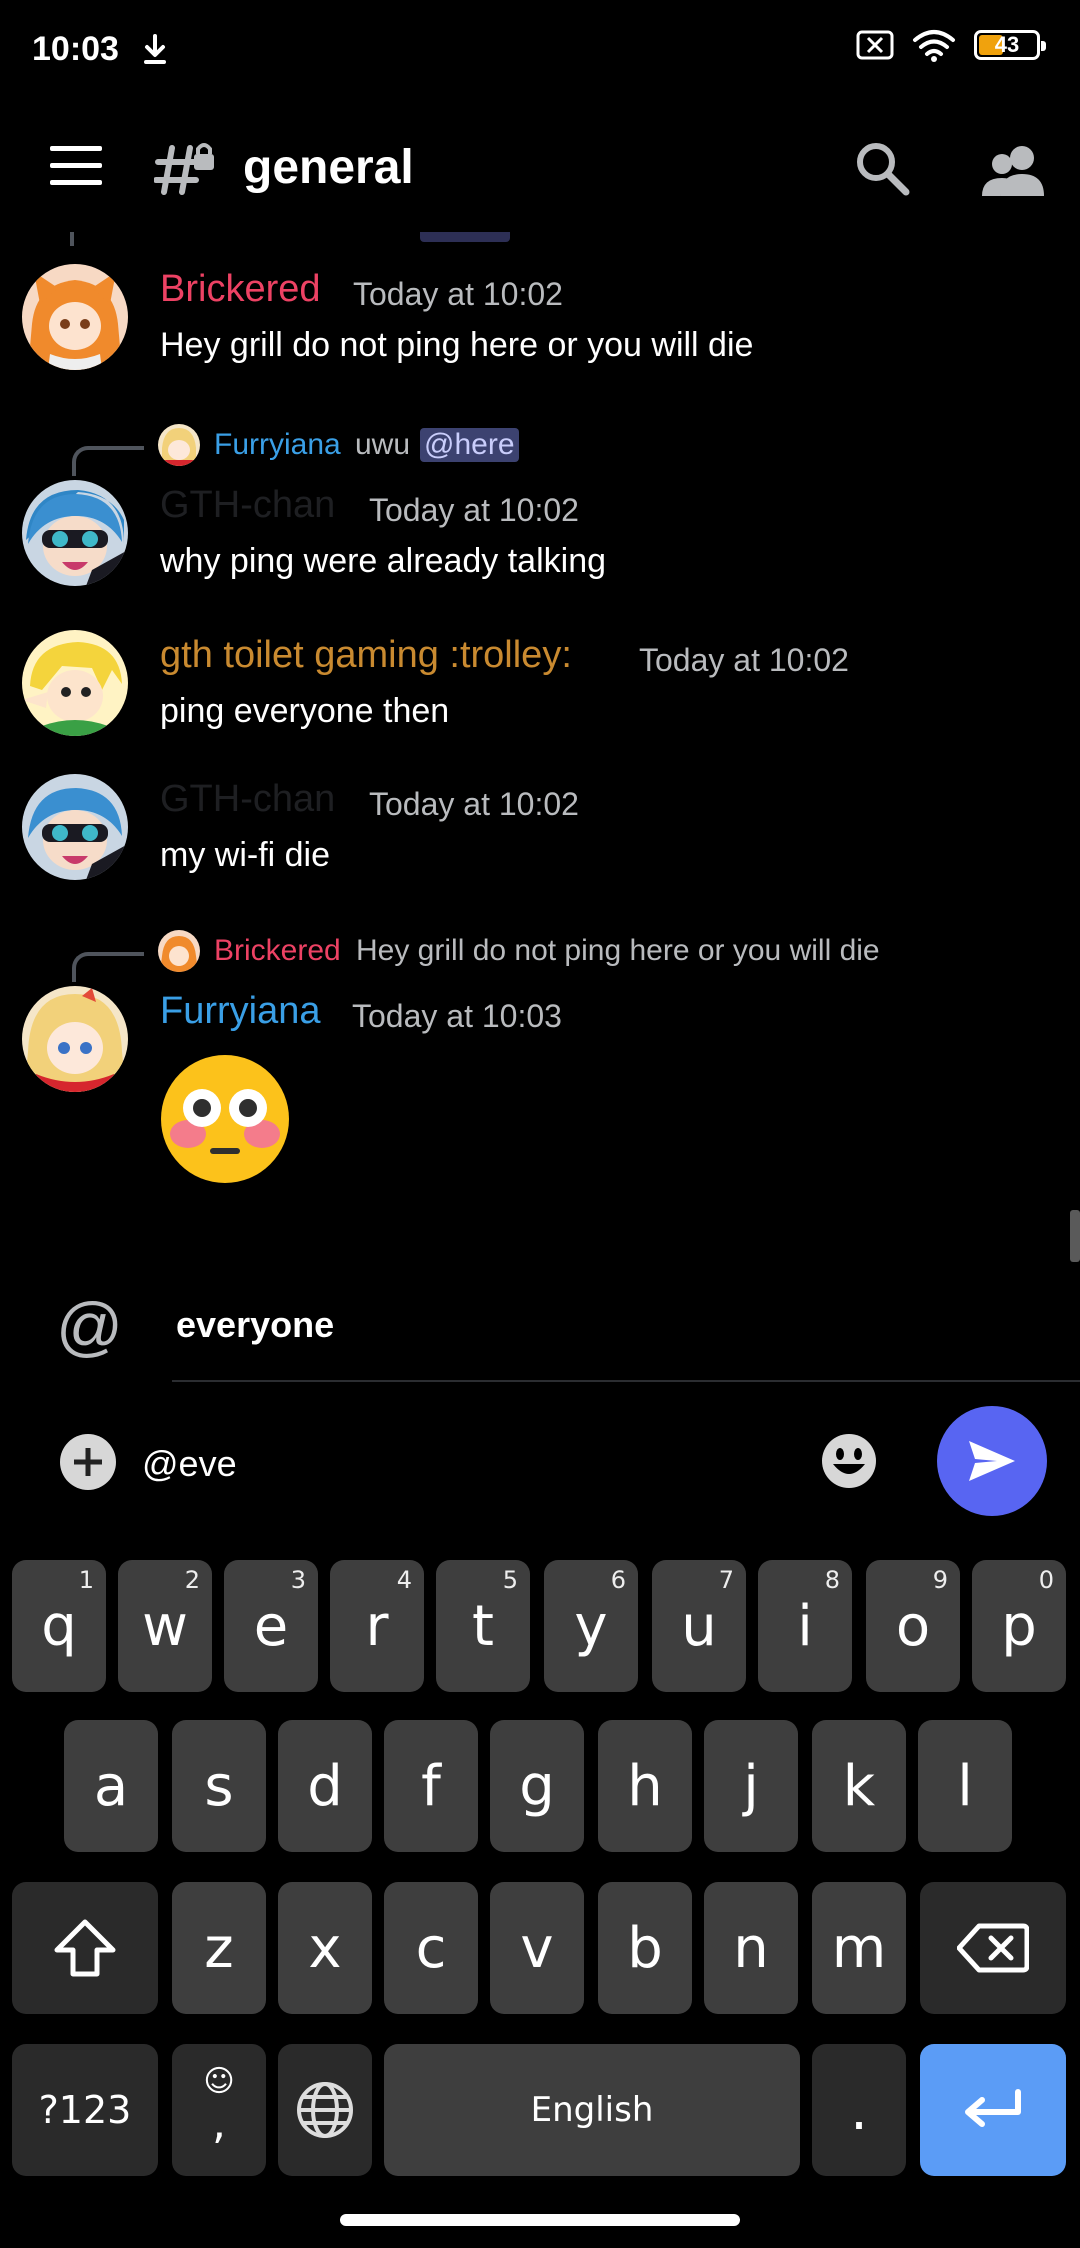  What do you see at coordinates (111, 1786) in the screenshot?
I see `key-a: a` at bounding box center [111, 1786].